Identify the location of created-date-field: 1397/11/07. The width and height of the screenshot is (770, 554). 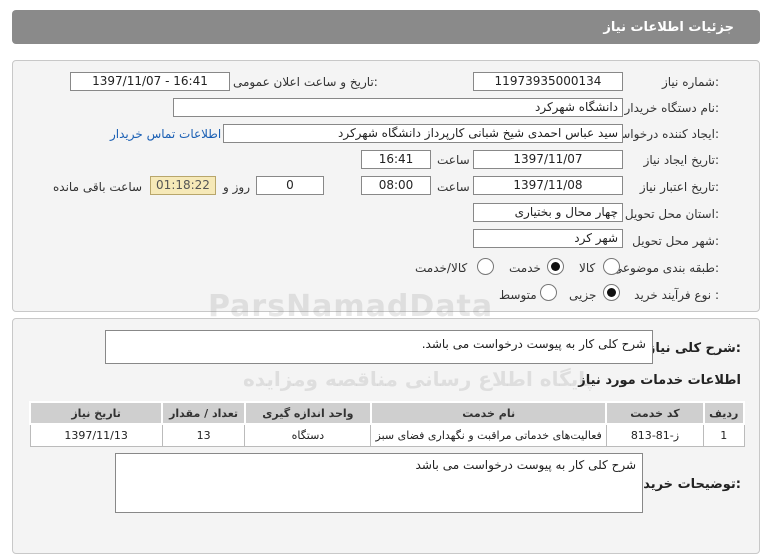
(548, 159).